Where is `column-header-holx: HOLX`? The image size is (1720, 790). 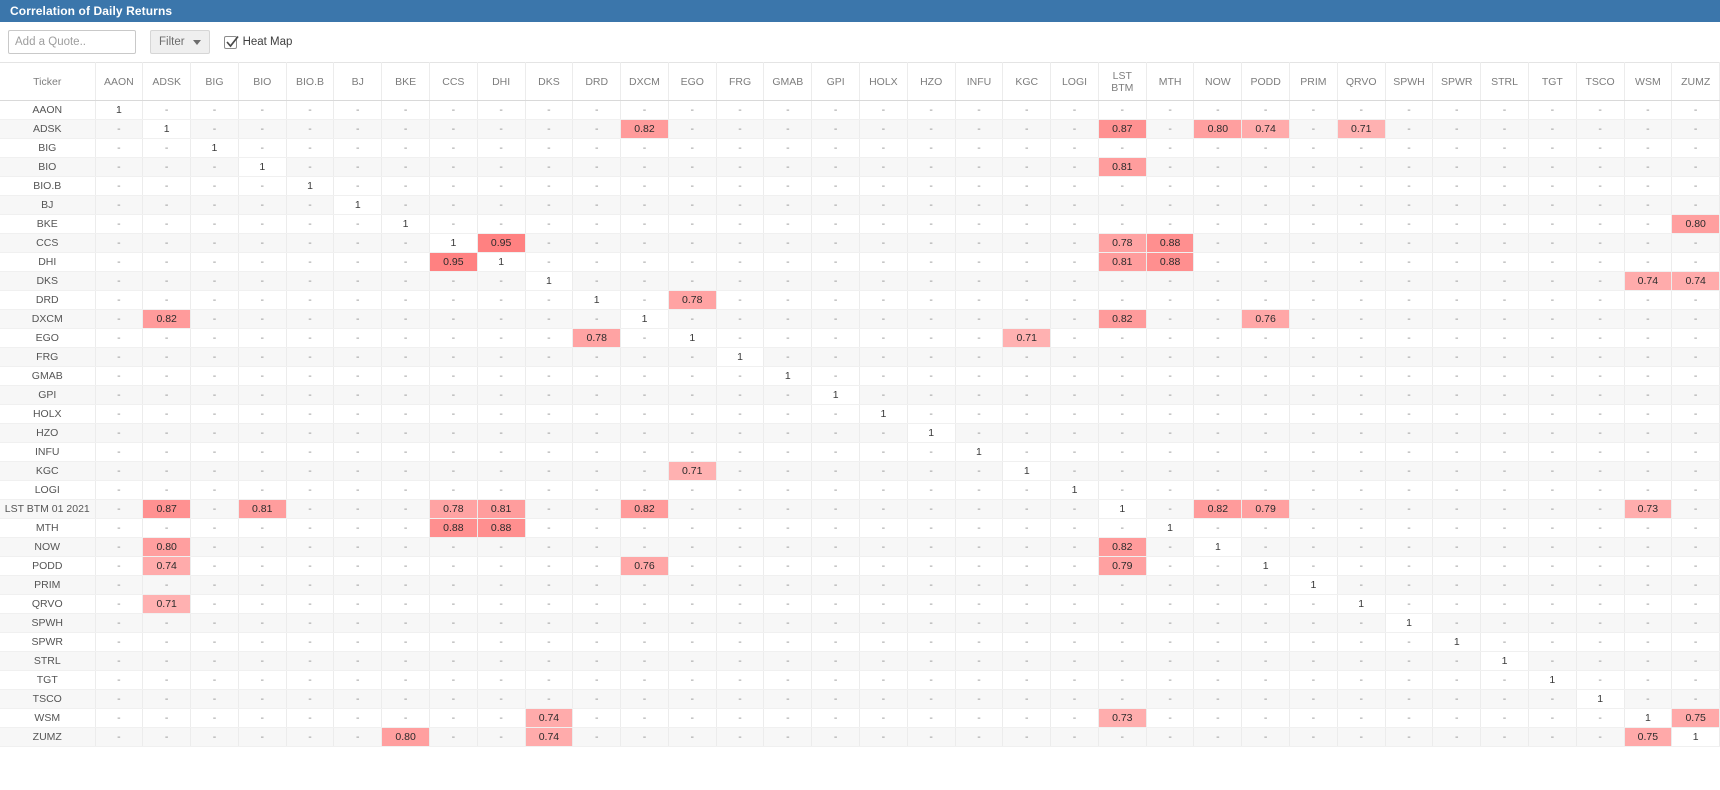 column-header-holx: HOLX is located at coordinates (883, 81).